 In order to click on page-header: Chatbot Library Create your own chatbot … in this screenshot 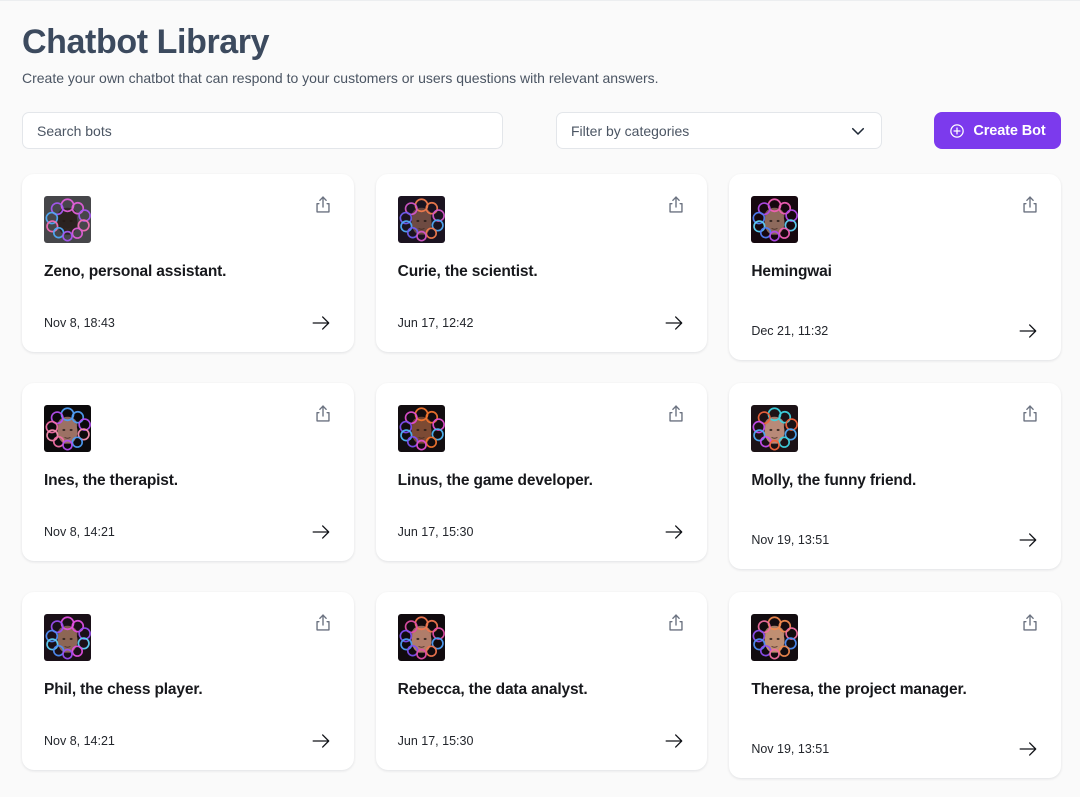, I will do `click(540, 44)`.